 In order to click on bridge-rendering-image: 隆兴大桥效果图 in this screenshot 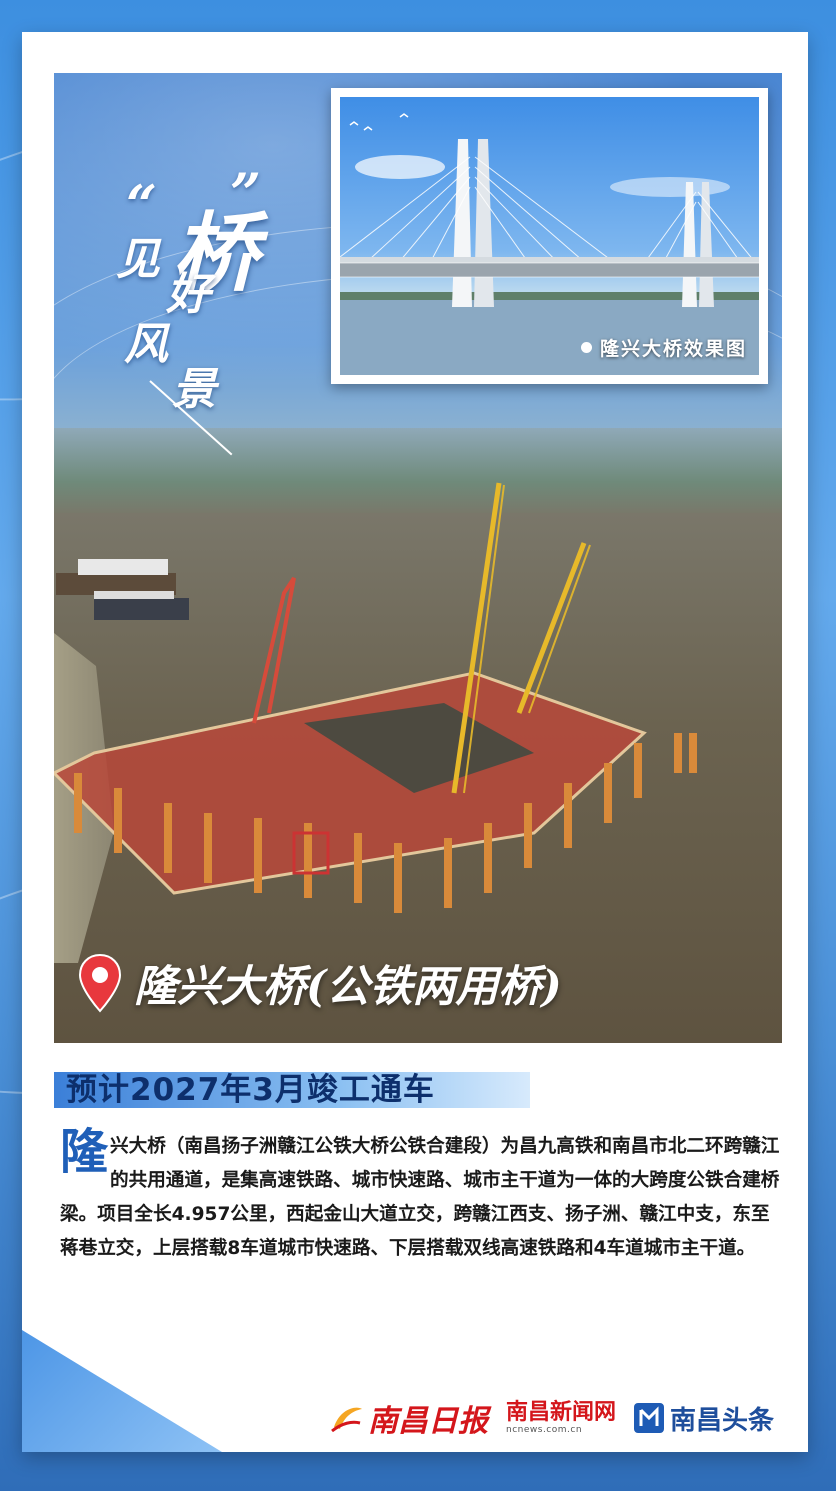, I will do `click(549, 236)`.